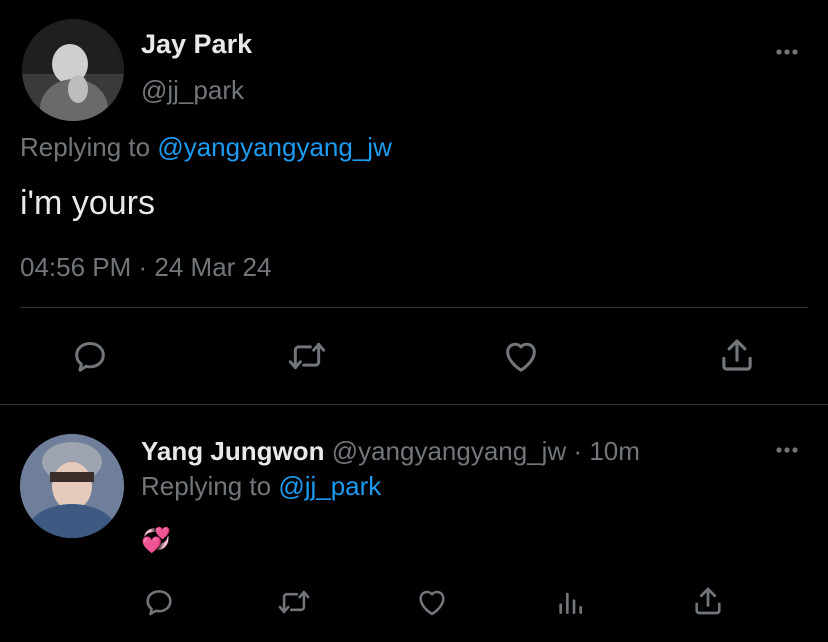 Image resolution: width=828 pixels, height=642 pixels. I want to click on reply-header: Yang Jungwon @yangyangyang_jw · 10m, so click(390, 451).